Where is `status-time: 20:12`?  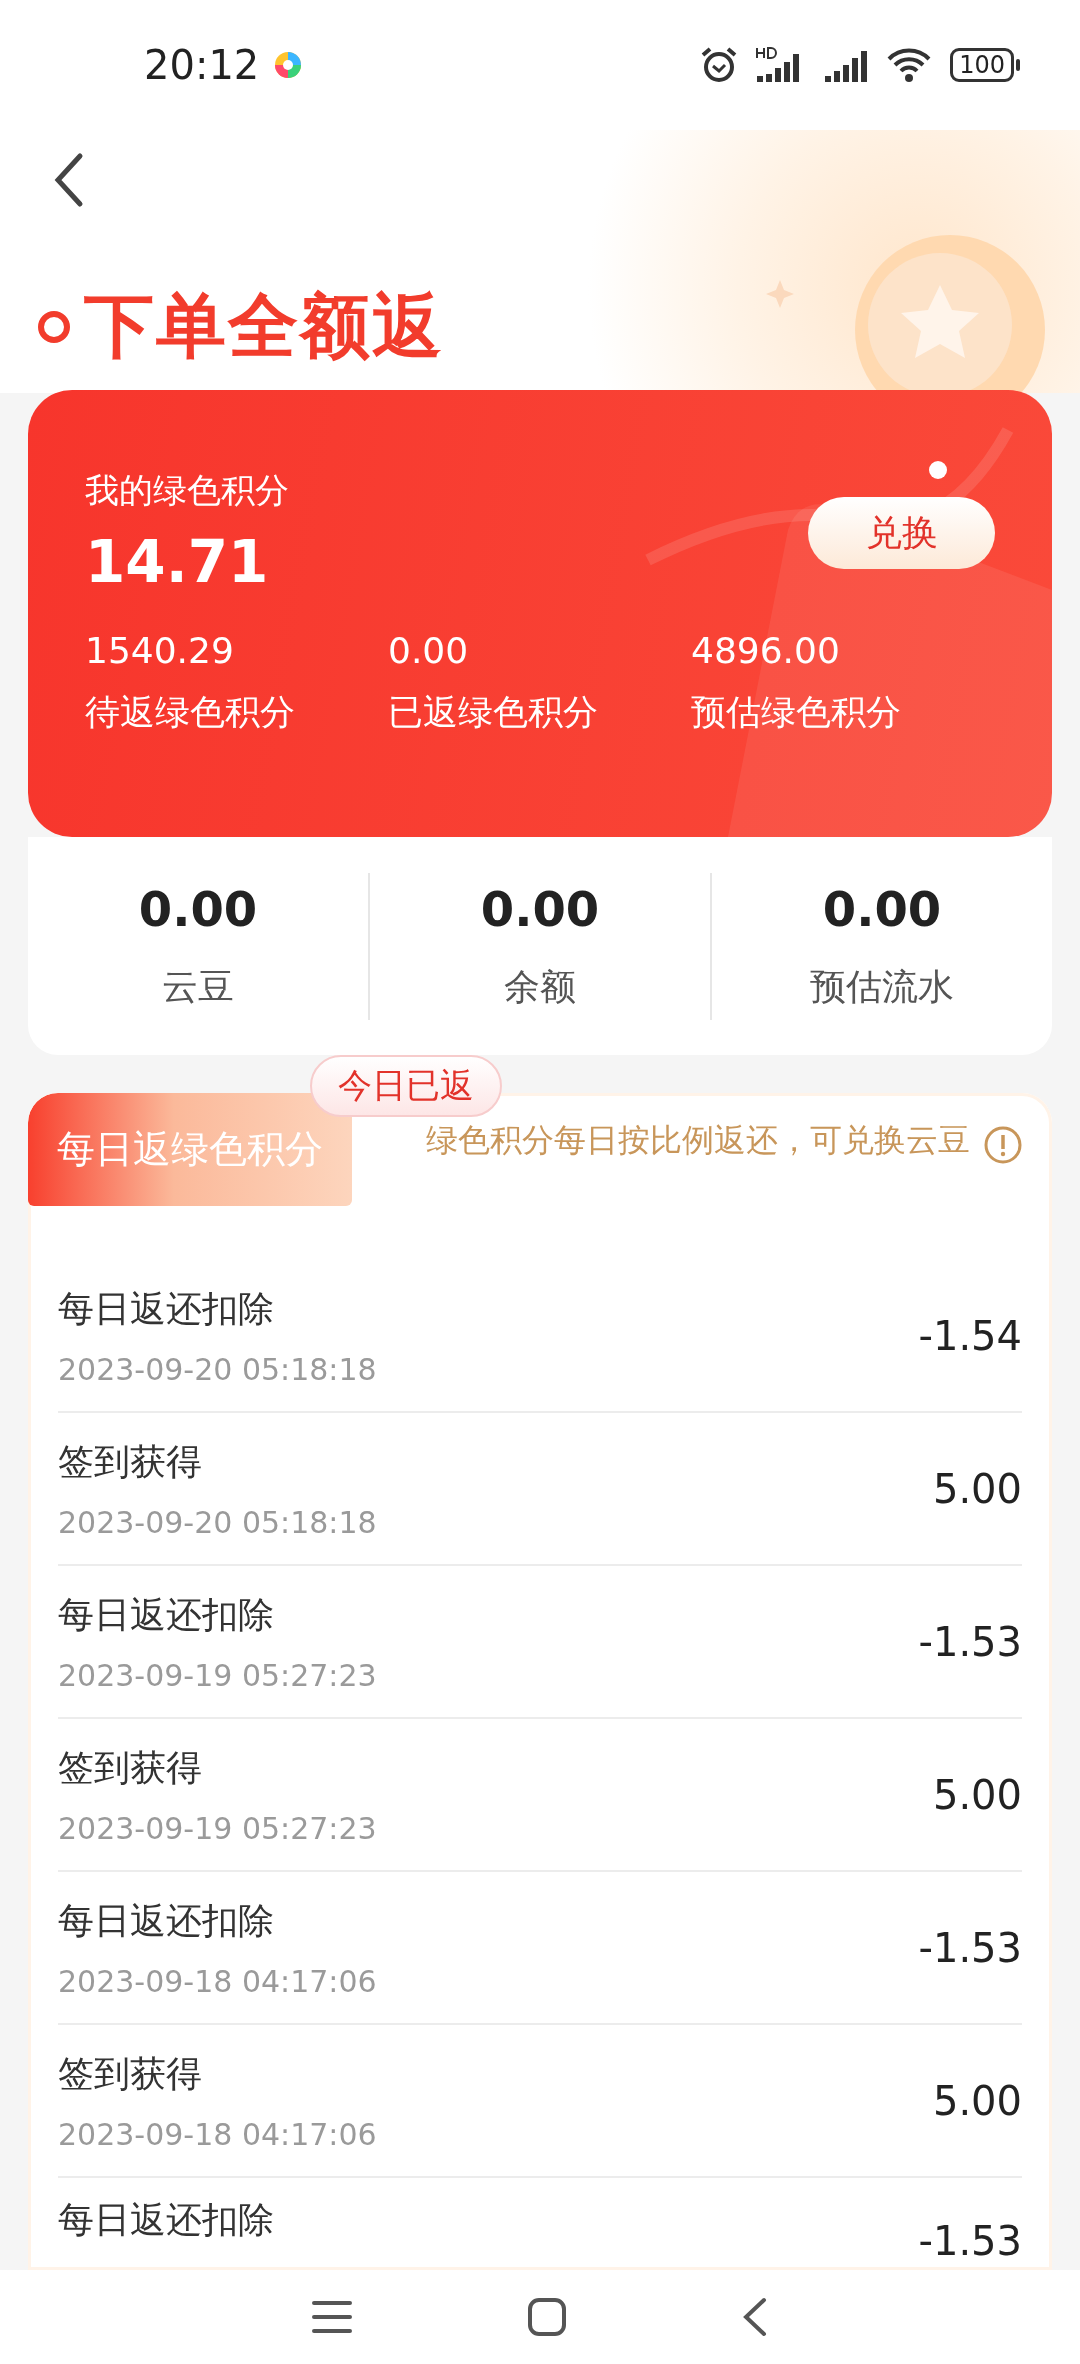
status-time: 20:12 is located at coordinates (202, 65).